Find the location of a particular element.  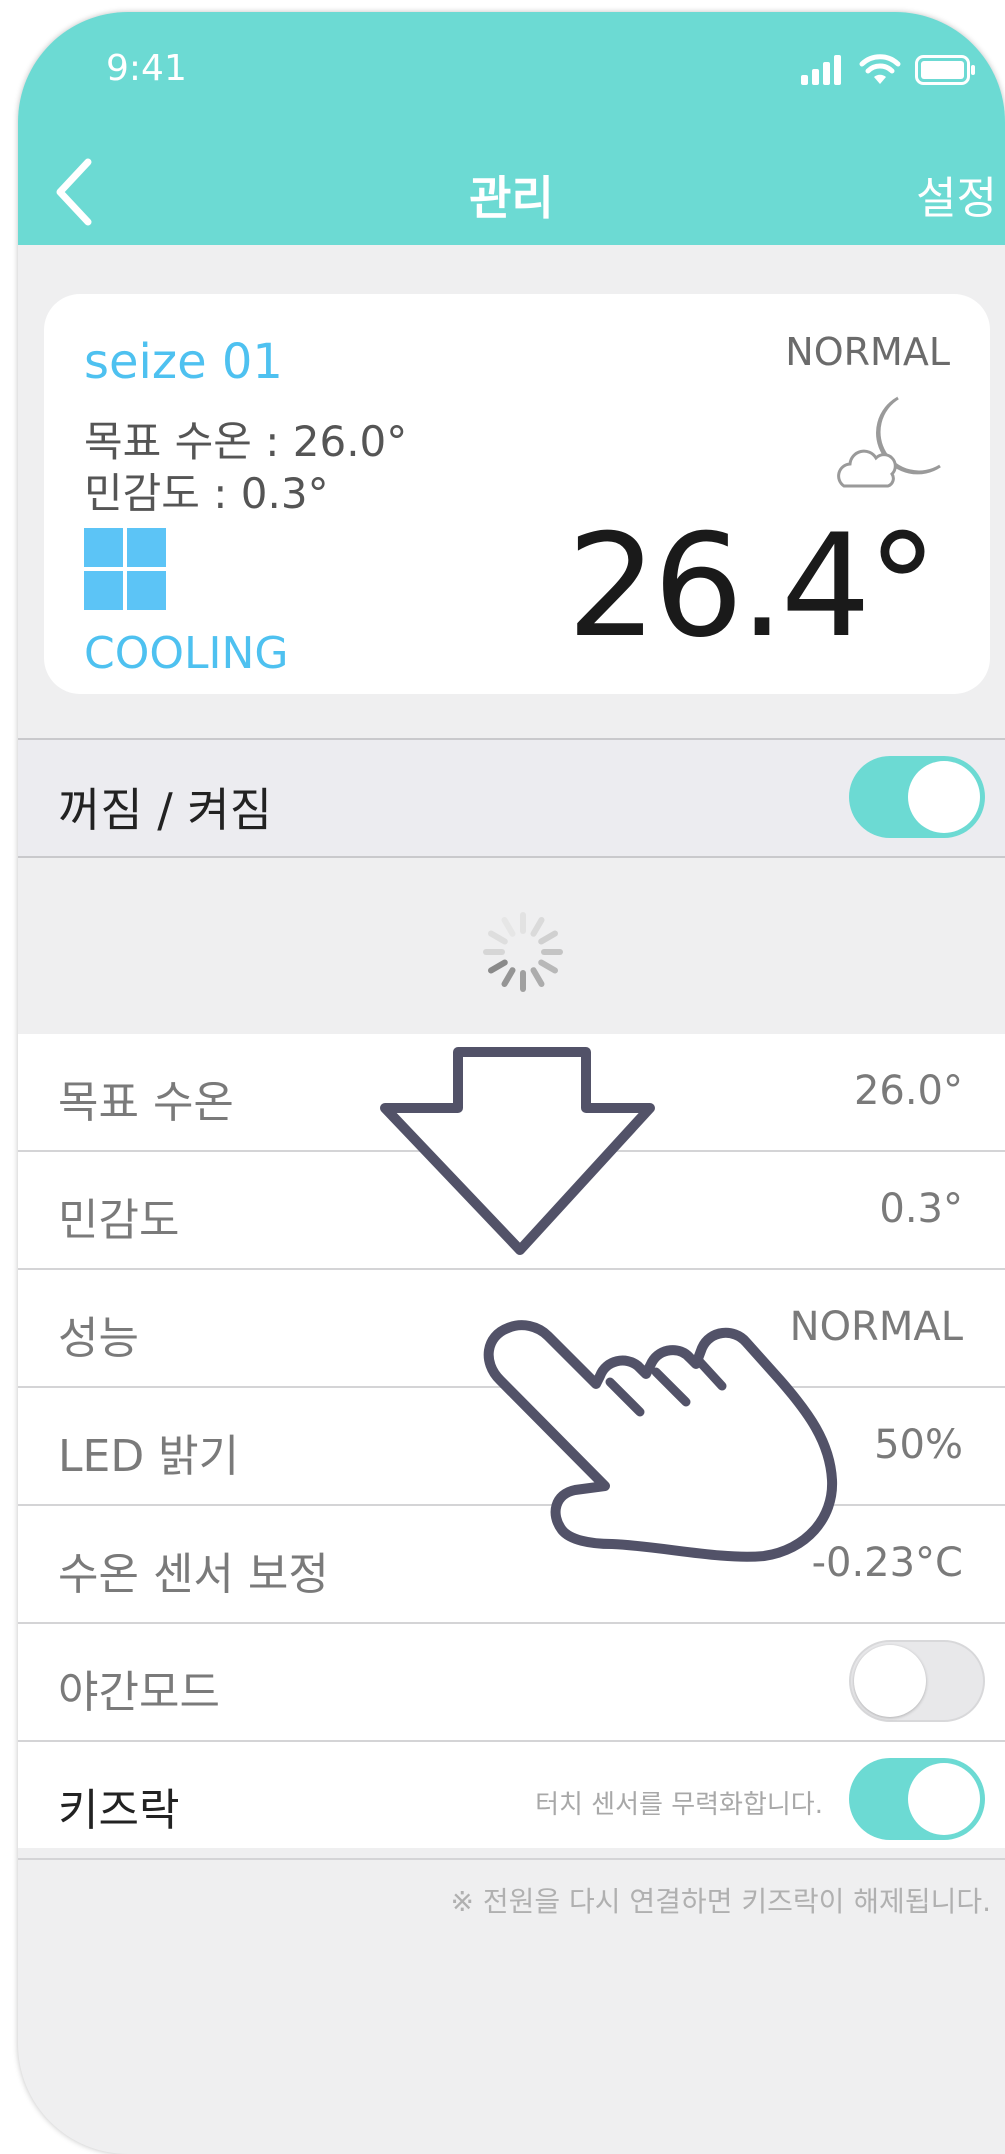

setting-label: 키즈락 is located at coordinates (119, 1810).